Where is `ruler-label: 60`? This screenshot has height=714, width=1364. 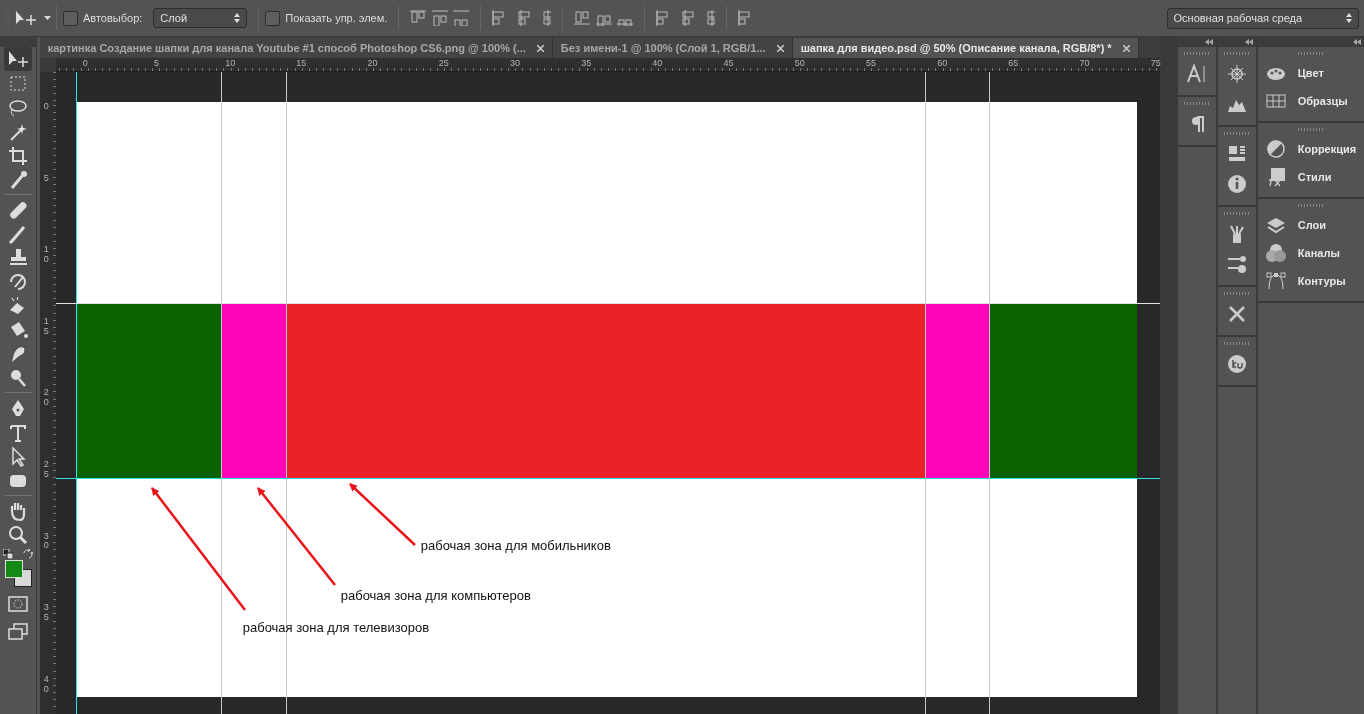 ruler-label: 60 is located at coordinates (942, 63).